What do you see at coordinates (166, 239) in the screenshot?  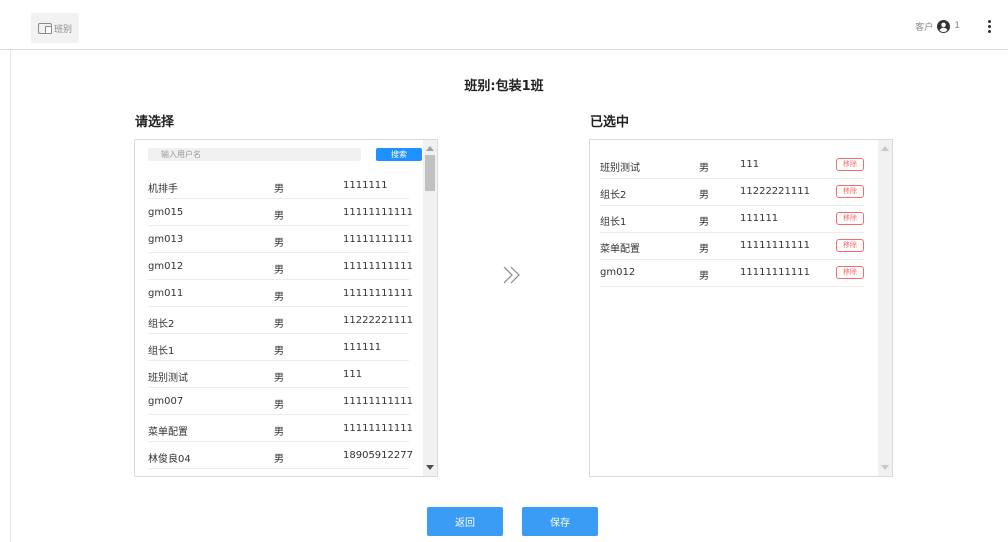 I see `user-name-cell: gm013` at bounding box center [166, 239].